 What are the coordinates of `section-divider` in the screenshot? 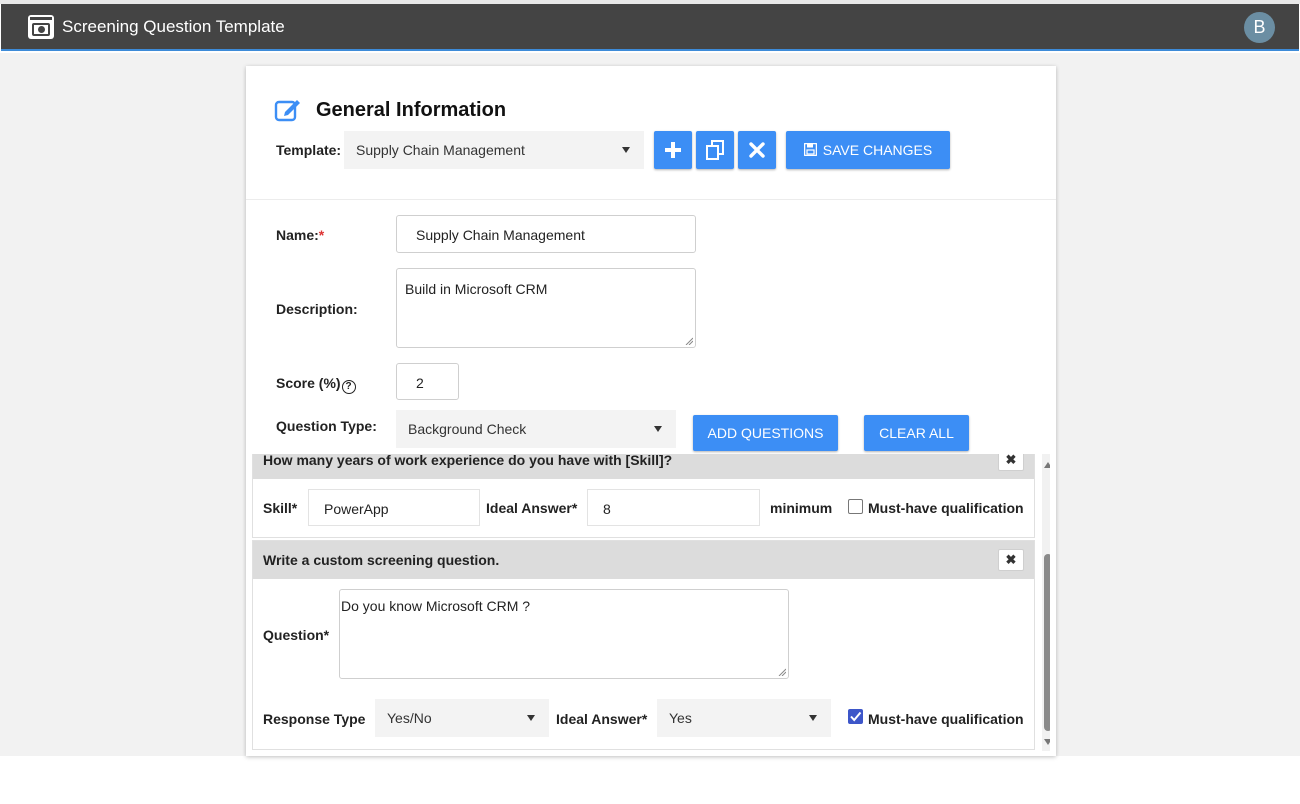 It's located at (651, 199).